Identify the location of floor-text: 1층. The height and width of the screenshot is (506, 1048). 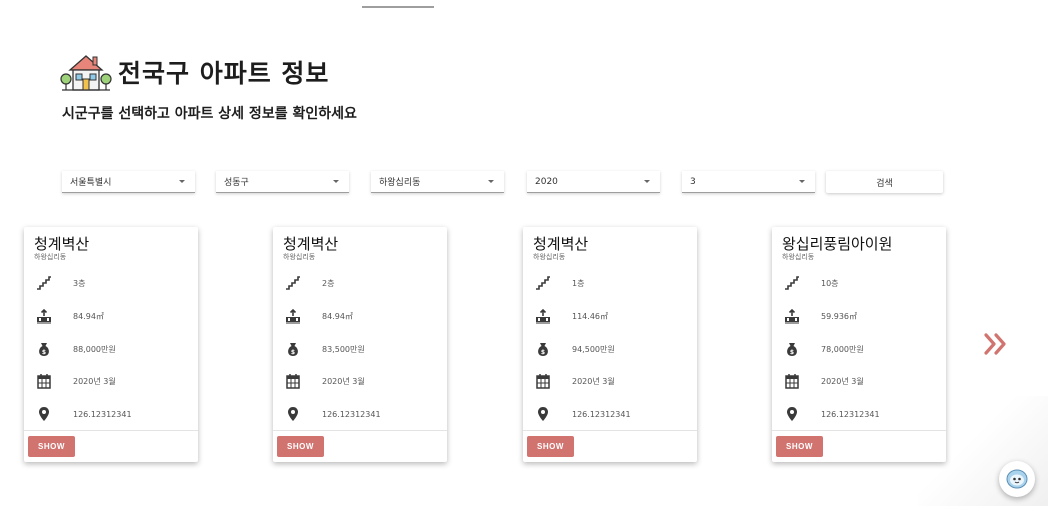
(578, 283).